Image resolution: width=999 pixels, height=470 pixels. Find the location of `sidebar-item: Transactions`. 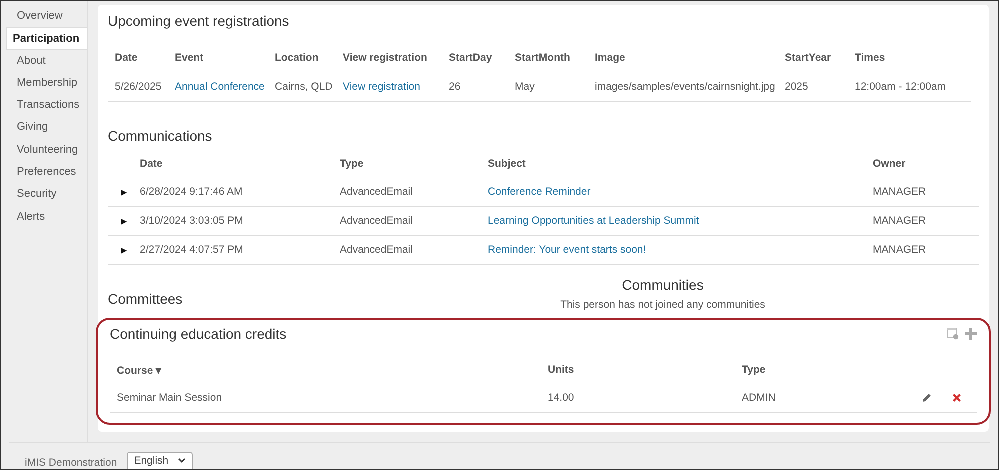

sidebar-item: Transactions is located at coordinates (44, 105).